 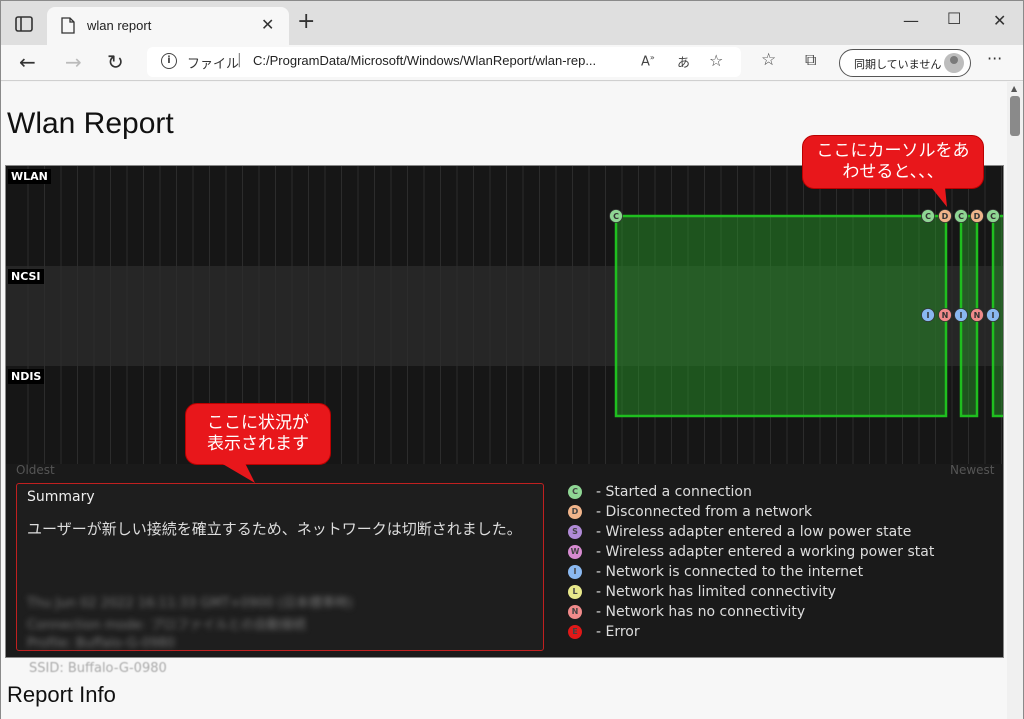 I want to click on legend-marker-icon: W, so click(x=575, y=552).